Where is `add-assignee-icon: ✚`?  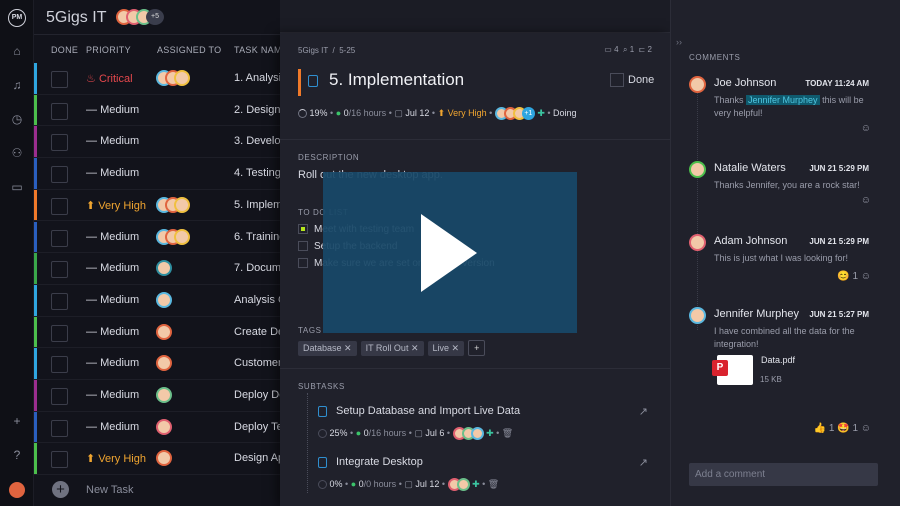
add-assignee-icon: ✚ is located at coordinates (541, 113).